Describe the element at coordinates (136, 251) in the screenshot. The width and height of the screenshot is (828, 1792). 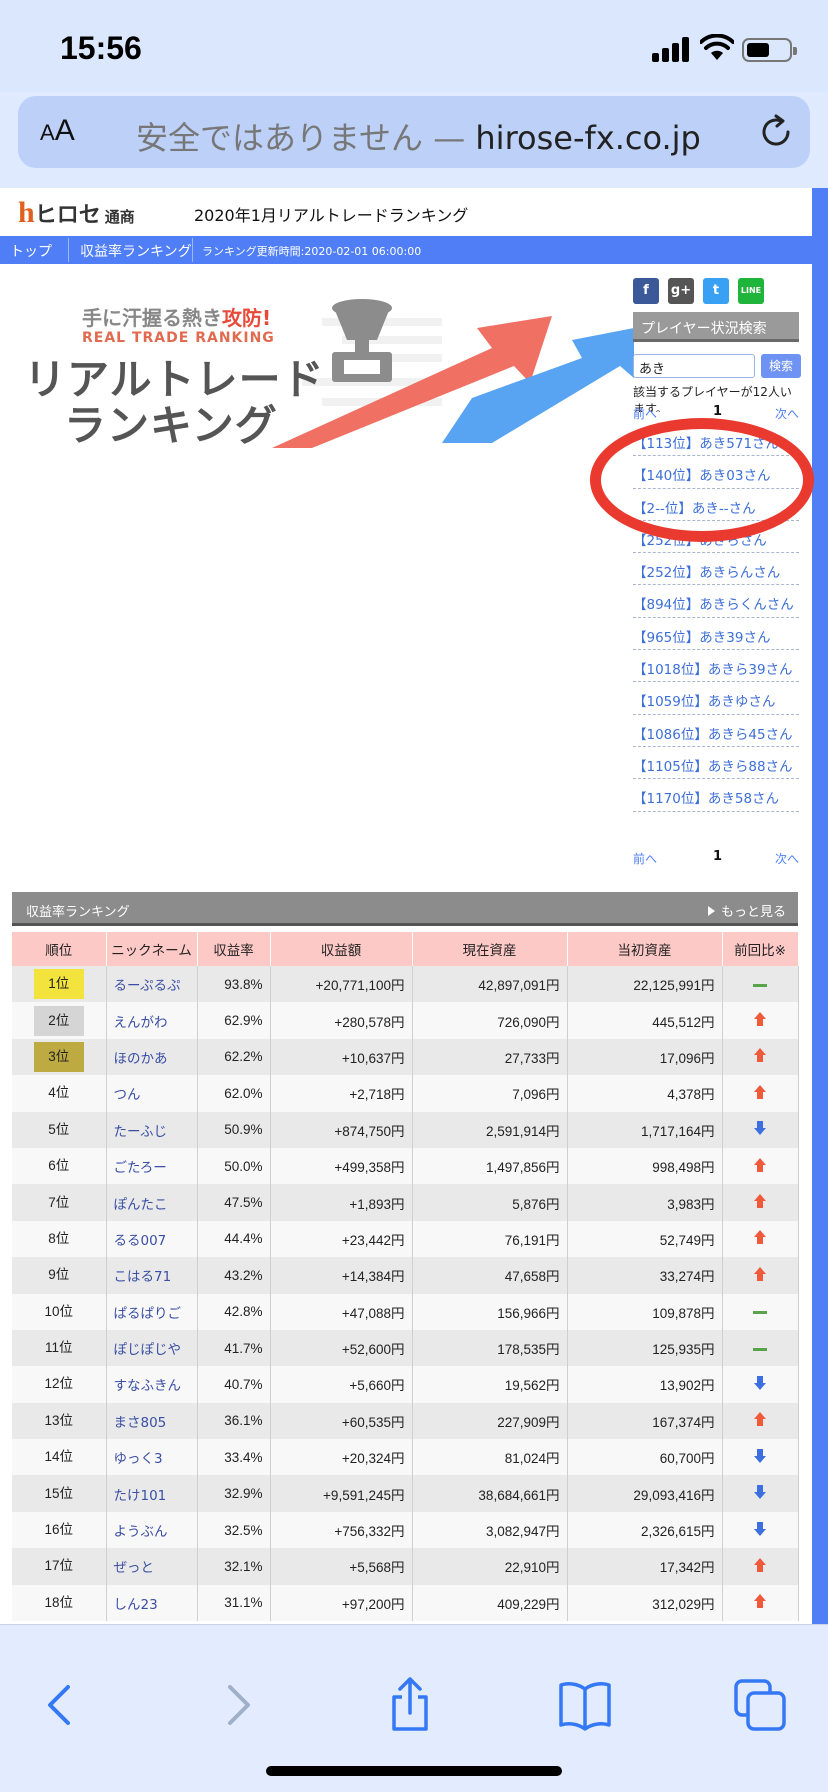
I see `nav-ranking-link: 収益率ランキング` at that location.